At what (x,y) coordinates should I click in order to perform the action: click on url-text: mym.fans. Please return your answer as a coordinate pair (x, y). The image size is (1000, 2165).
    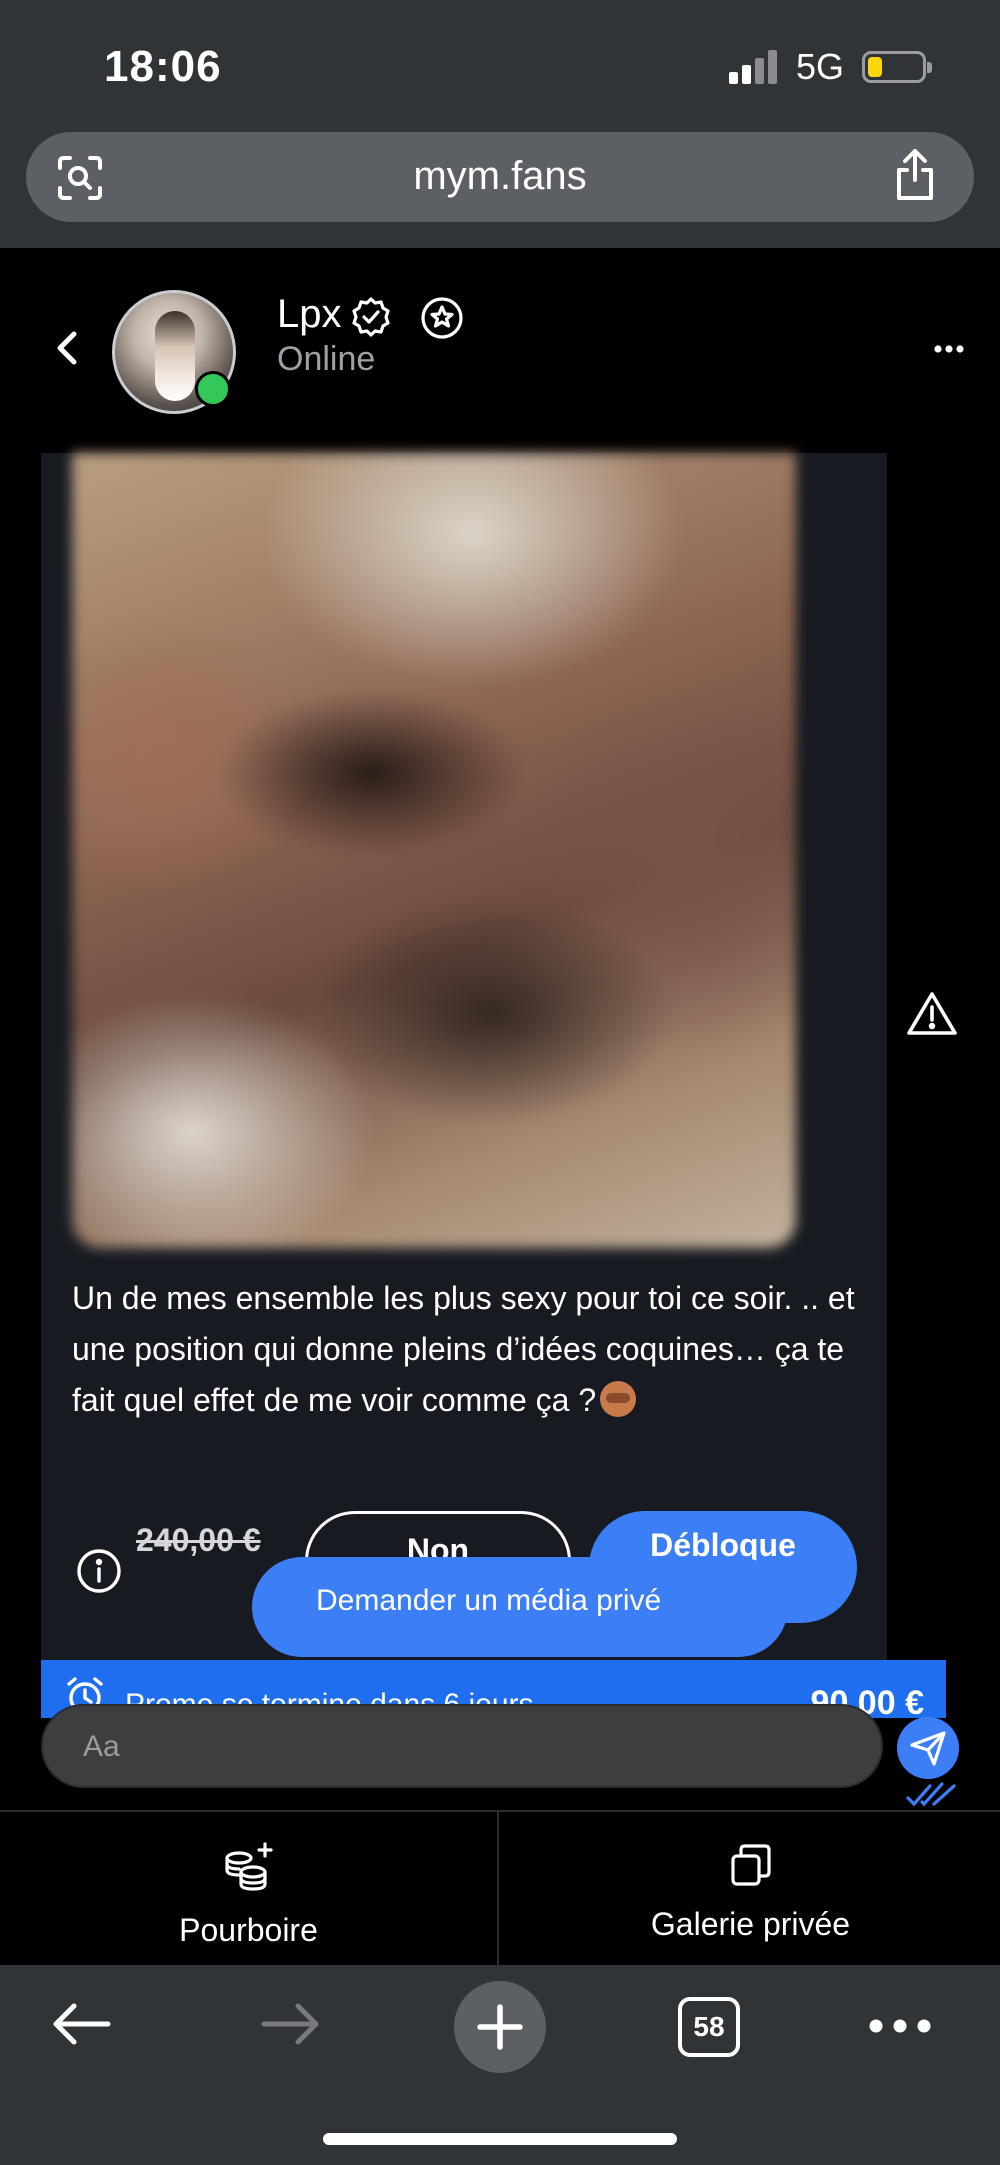
    Looking at the image, I should click on (500, 176).